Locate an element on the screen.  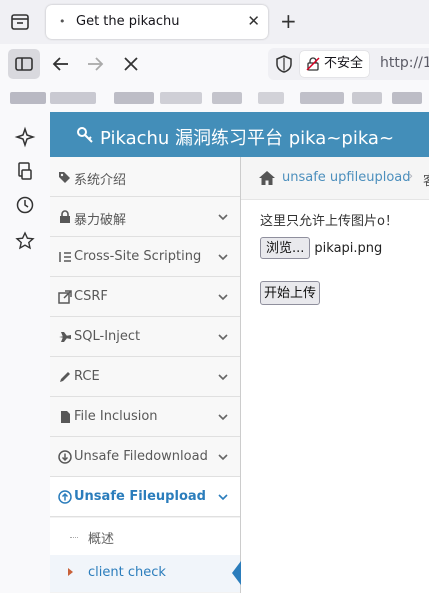
tags-icon is located at coordinates (64, 177).